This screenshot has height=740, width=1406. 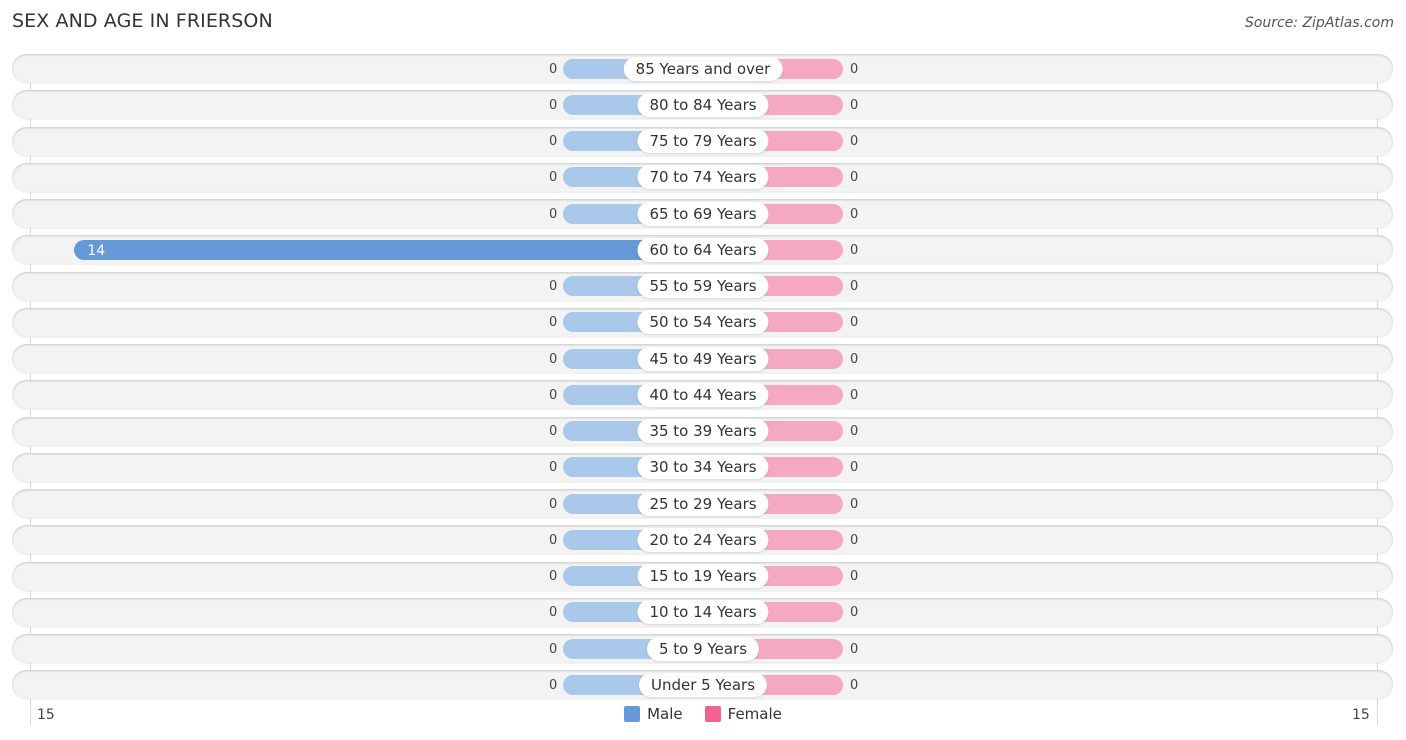 I want to click on legend-item-female: Female, so click(x=743, y=714).